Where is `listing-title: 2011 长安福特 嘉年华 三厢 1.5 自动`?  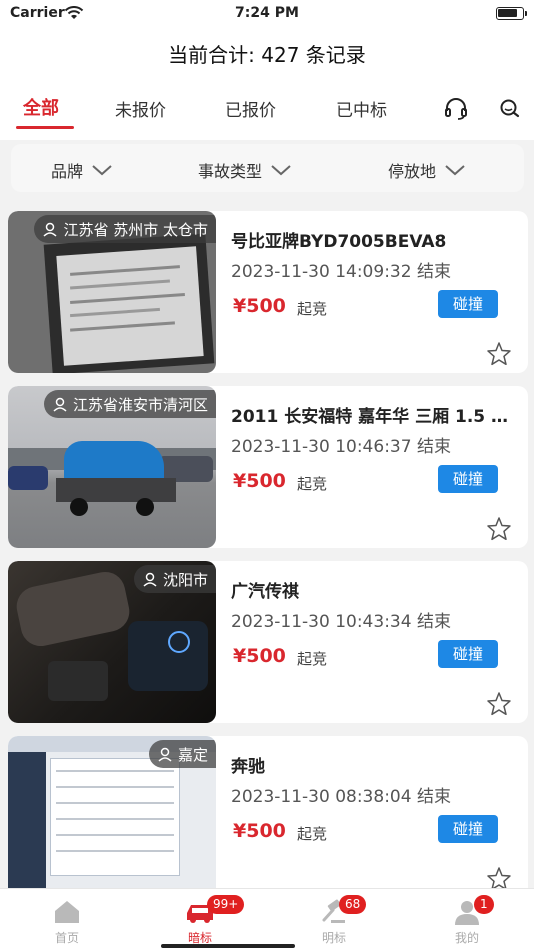
listing-title: 2011 长安福特 嘉年华 三厢 1.5 自动 is located at coordinates (372, 417).